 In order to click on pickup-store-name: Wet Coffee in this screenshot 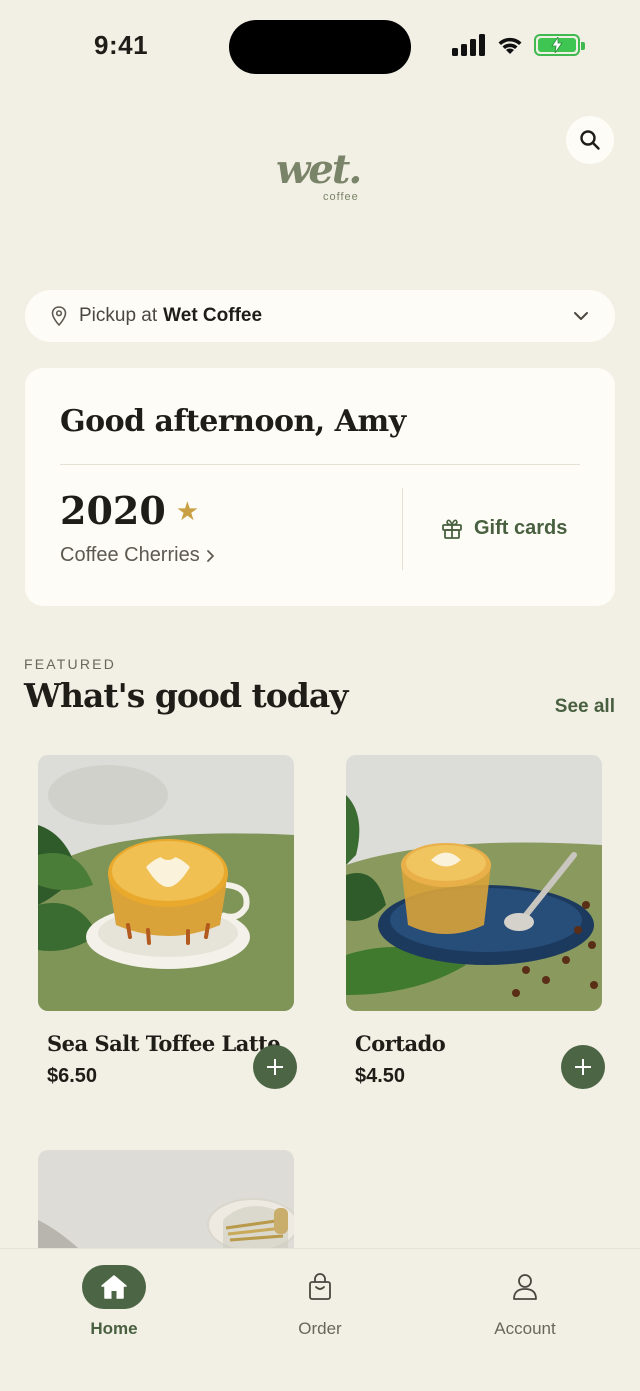, I will do `click(213, 315)`.